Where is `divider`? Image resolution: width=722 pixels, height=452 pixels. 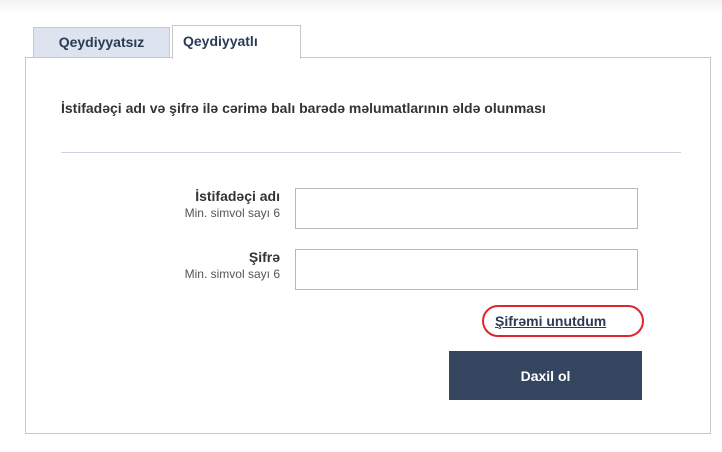 divider is located at coordinates (371, 152).